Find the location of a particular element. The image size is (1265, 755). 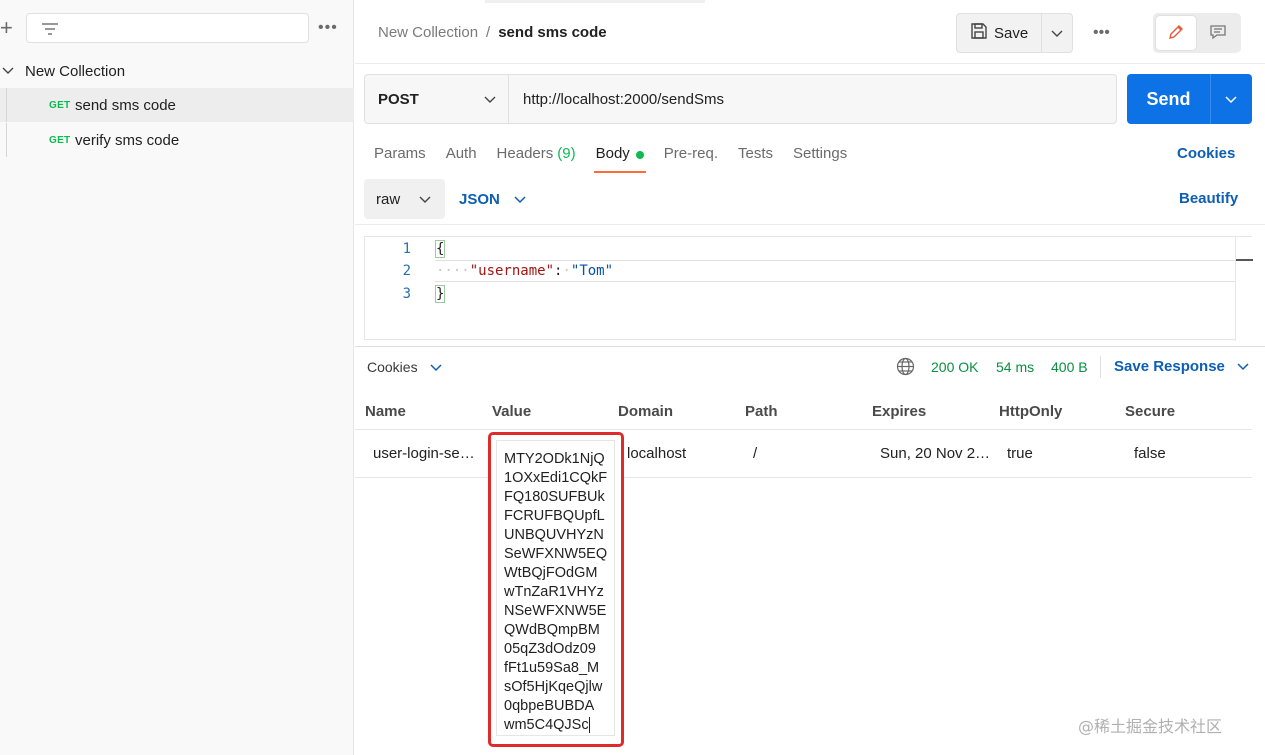

json-value: "Tom" is located at coordinates (592, 271).